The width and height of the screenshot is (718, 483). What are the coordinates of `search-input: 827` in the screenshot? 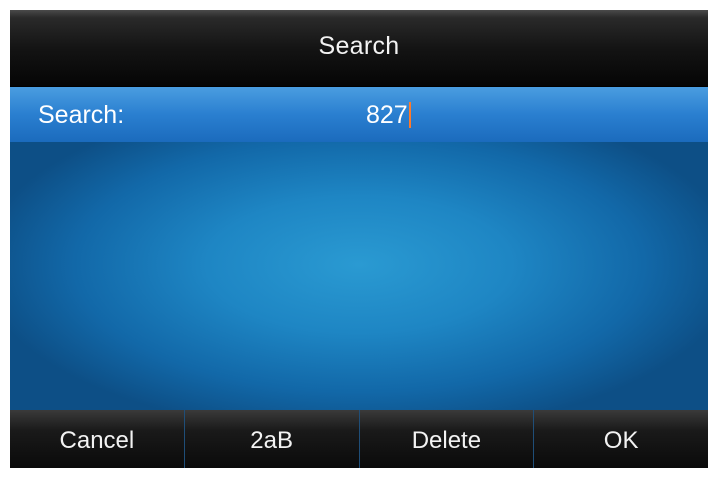 It's located at (388, 115).